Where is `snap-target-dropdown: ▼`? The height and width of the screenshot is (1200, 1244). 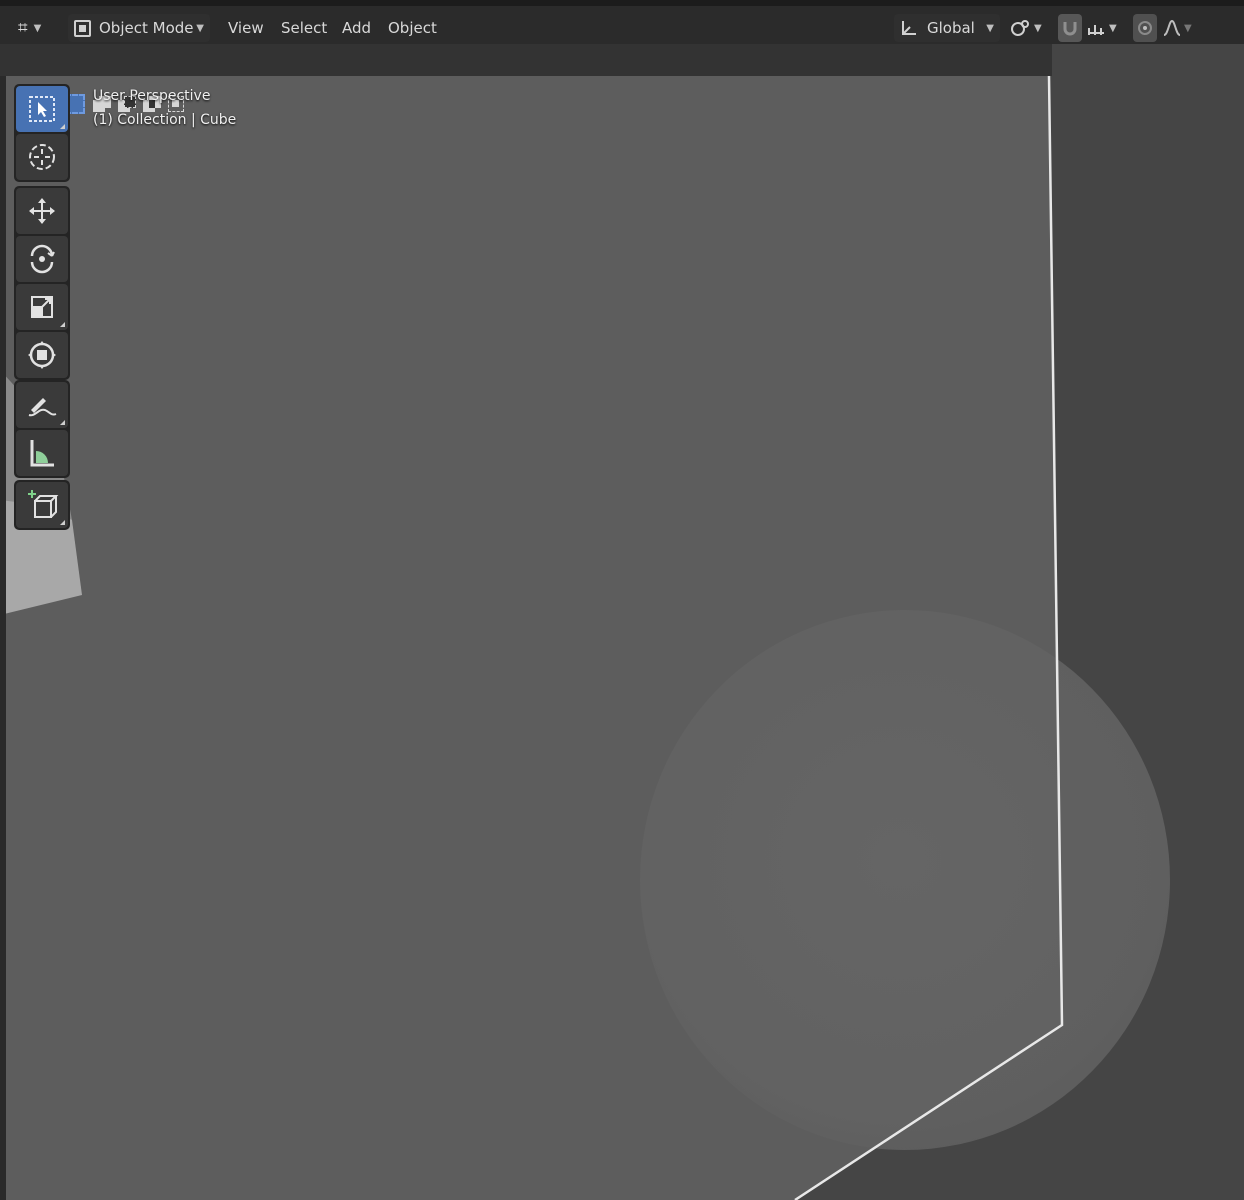
snap-target-dropdown: ▼ is located at coordinates (1101, 28).